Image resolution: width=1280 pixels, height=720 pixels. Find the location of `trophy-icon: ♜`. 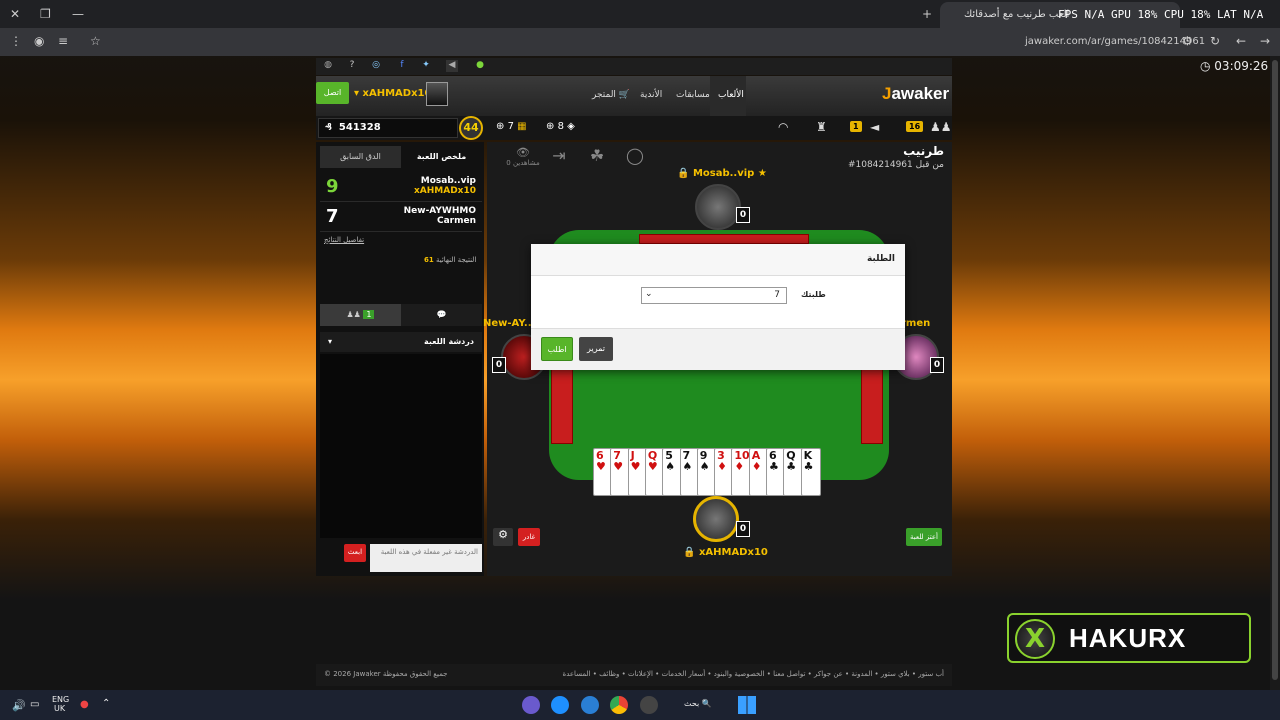

trophy-icon: ♜ is located at coordinates (821, 127).